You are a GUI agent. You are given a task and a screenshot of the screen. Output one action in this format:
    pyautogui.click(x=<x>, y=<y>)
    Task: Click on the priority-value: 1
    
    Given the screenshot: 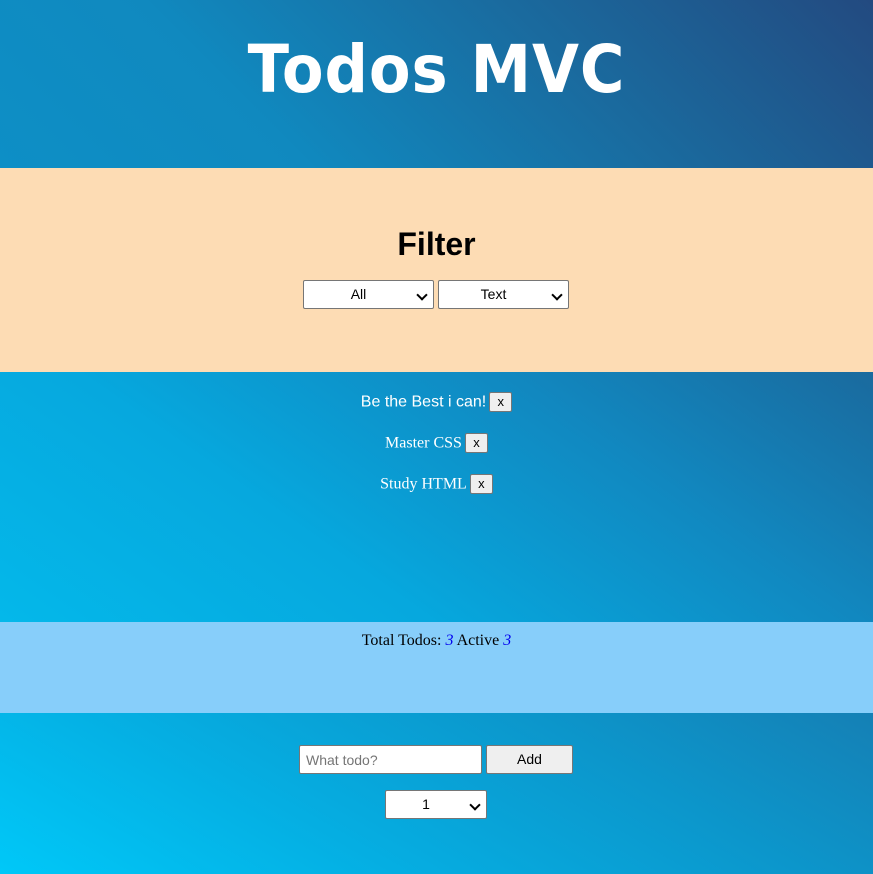 What is the action you would take?
    pyautogui.click(x=426, y=804)
    